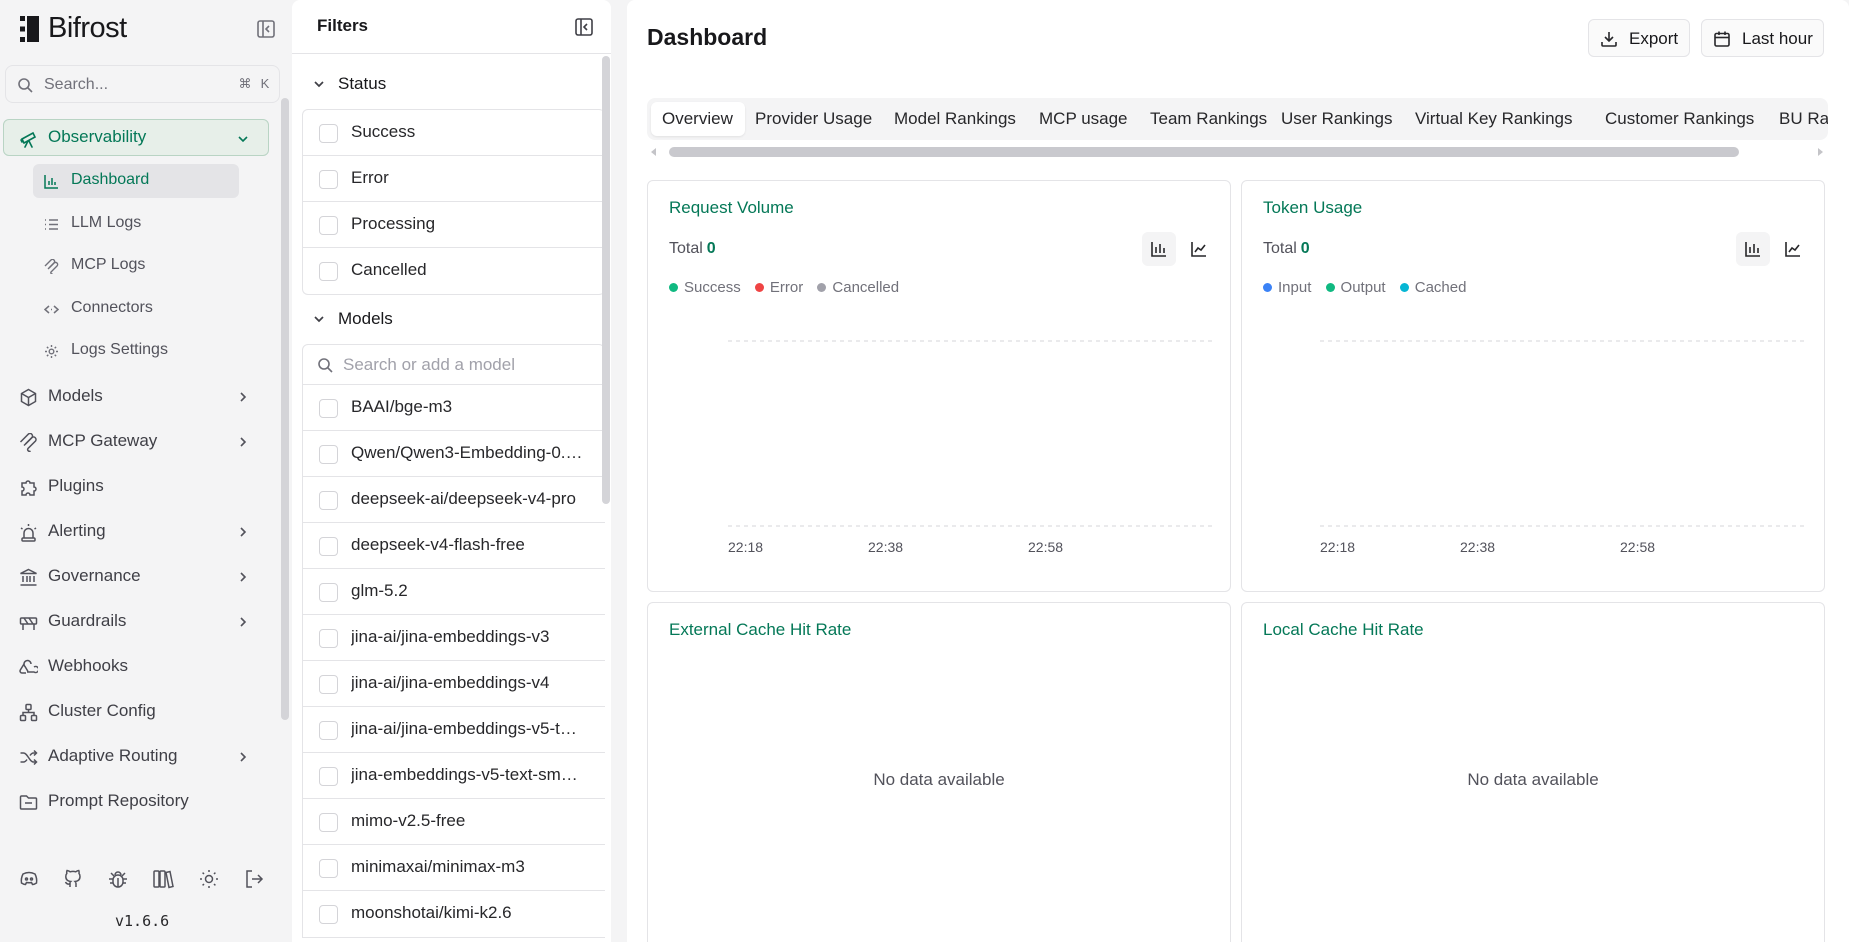 The image size is (1849, 942). I want to click on sidebar-item-llm-logs: LLM Logs, so click(136, 224).